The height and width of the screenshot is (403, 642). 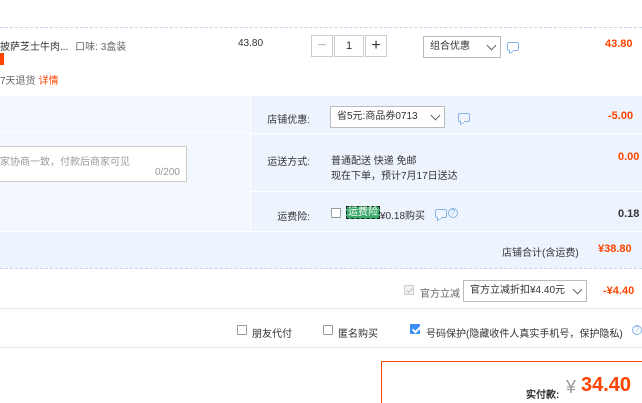 I want to click on insurance-label: 运费险:, so click(x=293, y=217).